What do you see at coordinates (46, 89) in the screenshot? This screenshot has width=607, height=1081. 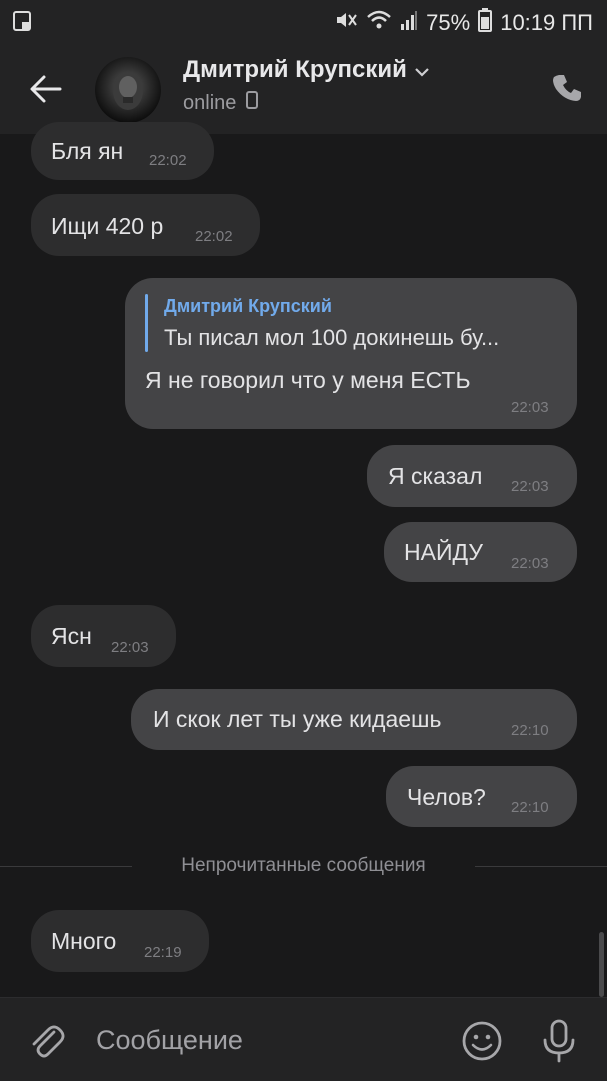 I see `back-arrow-icon` at bounding box center [46, 89].